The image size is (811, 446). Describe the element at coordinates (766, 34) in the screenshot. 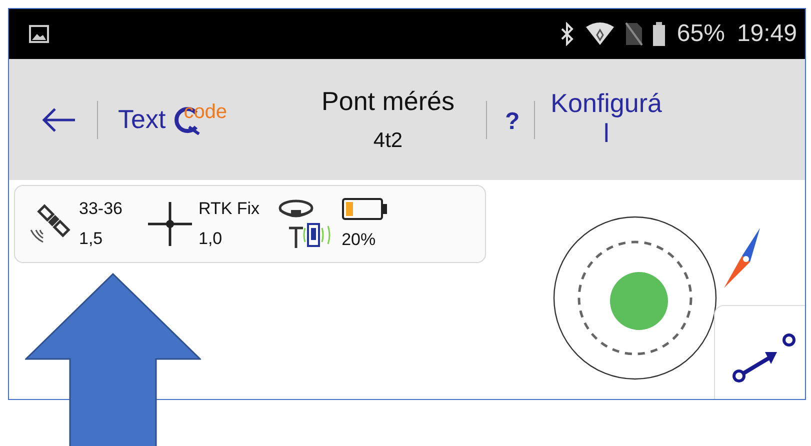

I see `clock: 19:49` at that location.